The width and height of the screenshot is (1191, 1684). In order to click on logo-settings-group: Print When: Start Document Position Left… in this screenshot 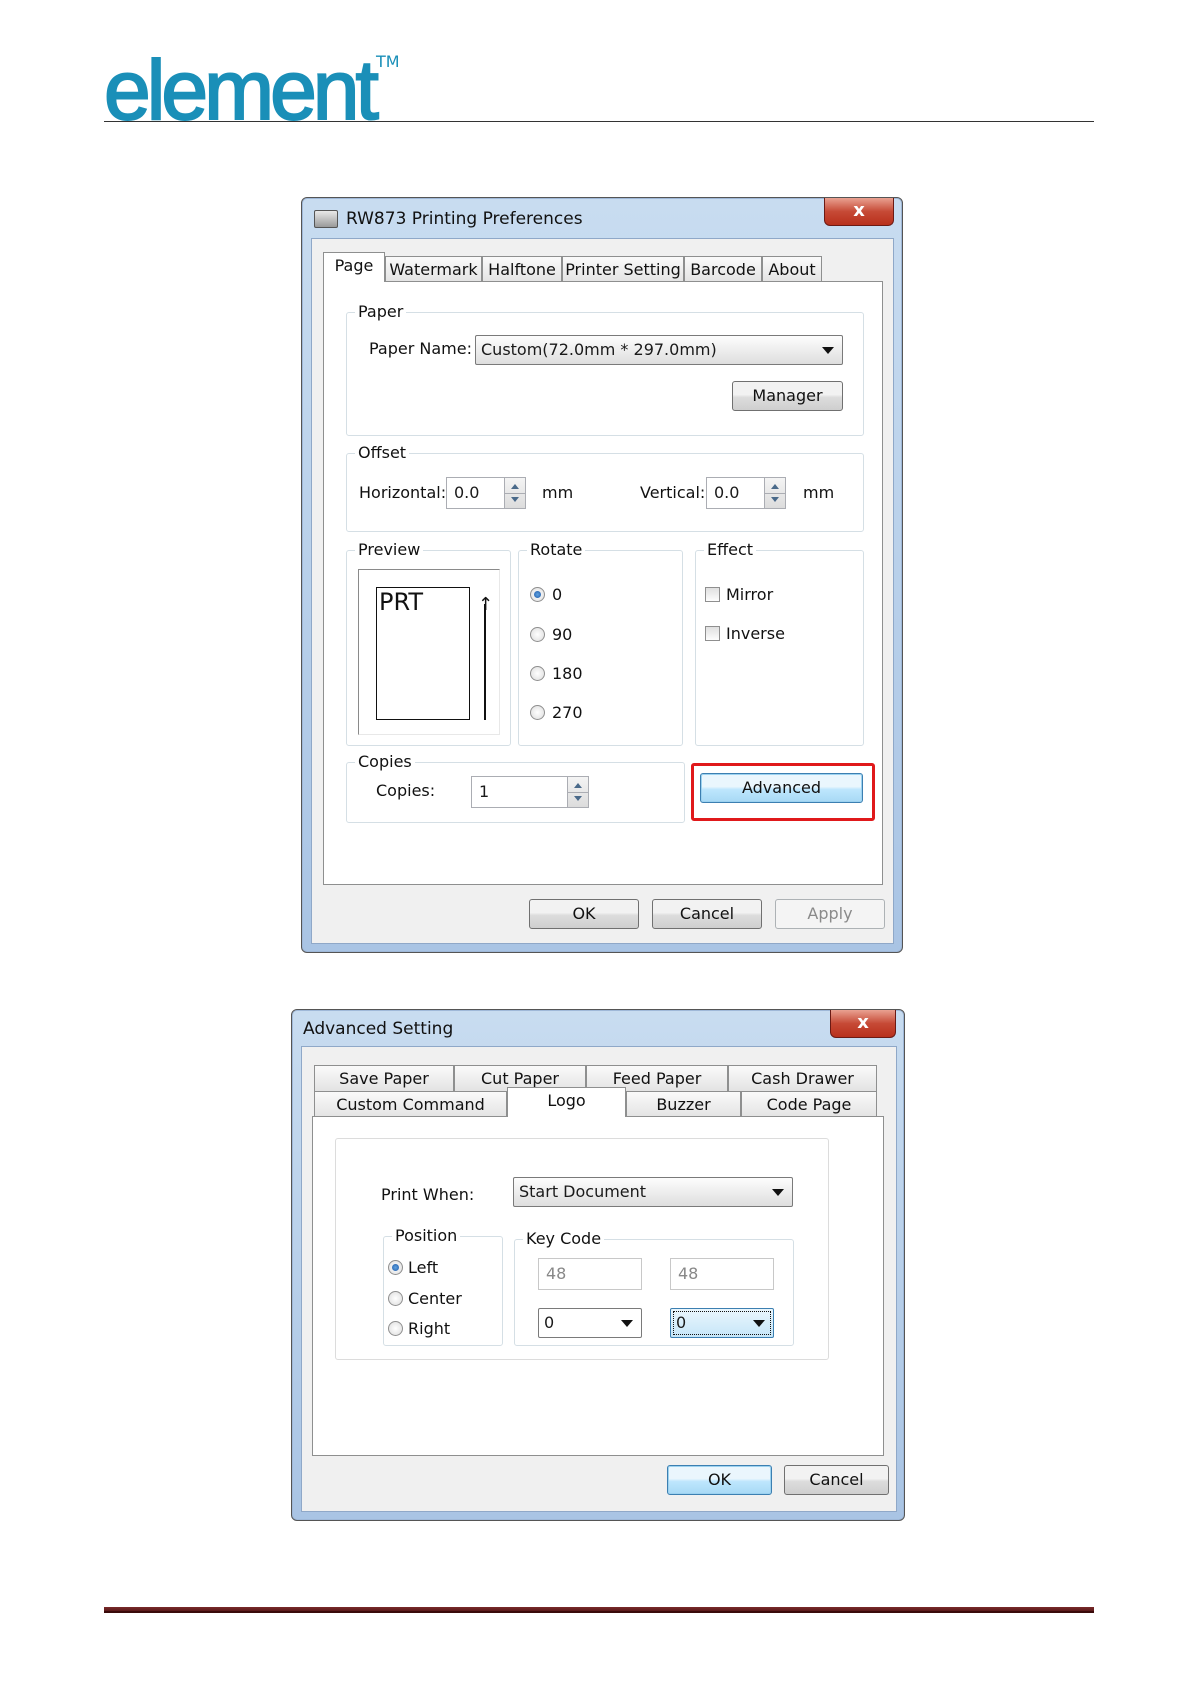, I will do `click(582, 1249)`.